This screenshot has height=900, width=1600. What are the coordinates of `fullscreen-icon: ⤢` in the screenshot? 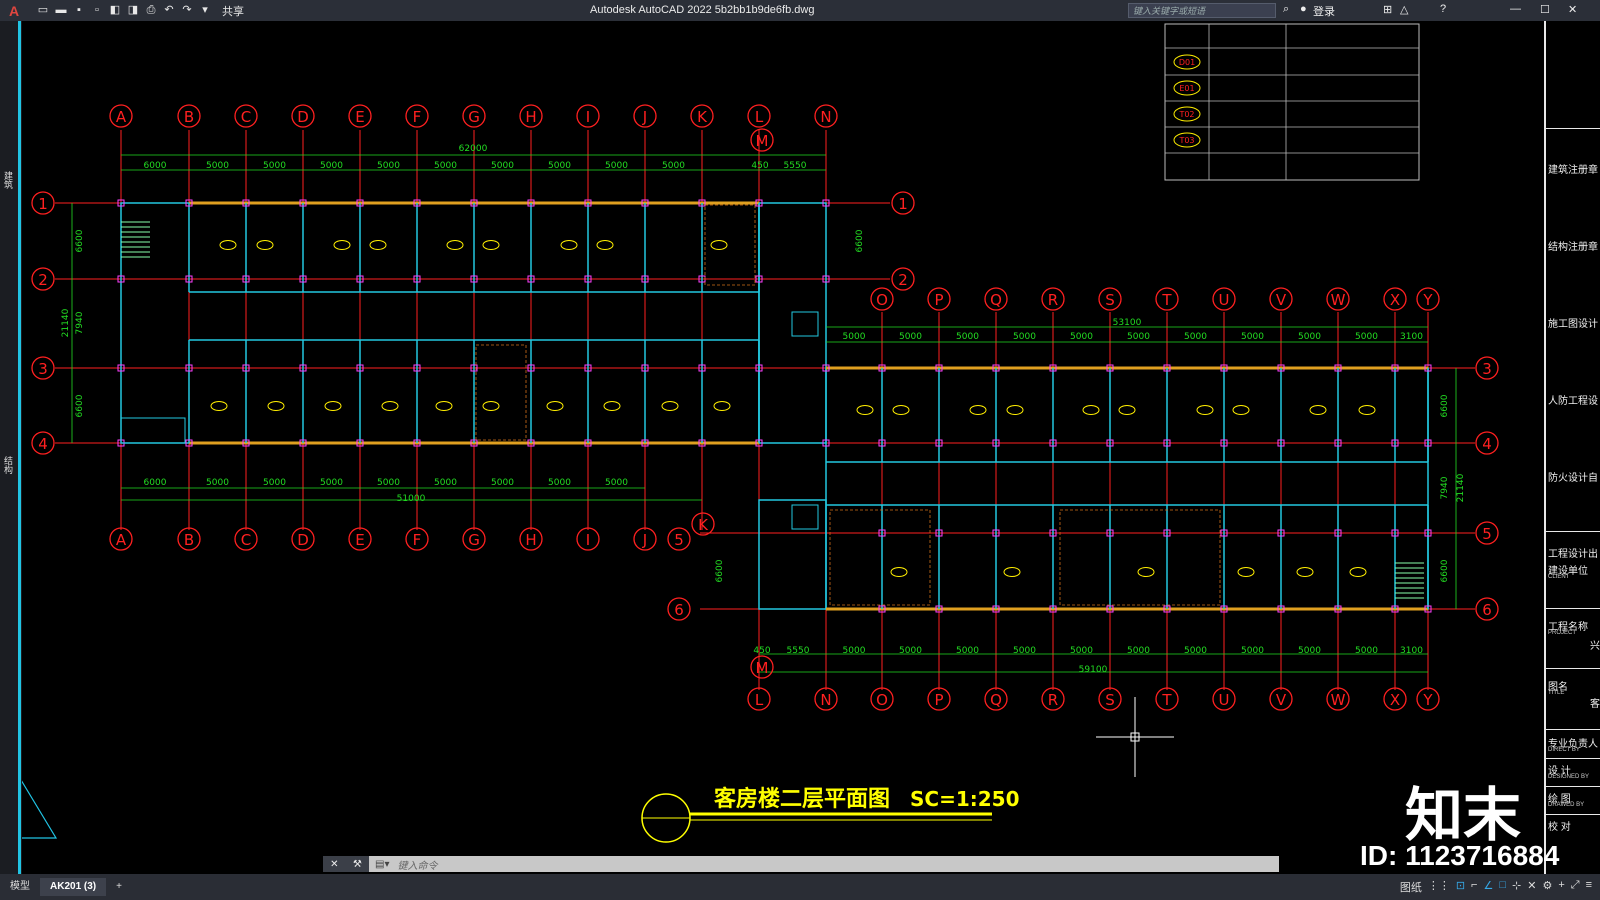 It's located at (1575, 887).